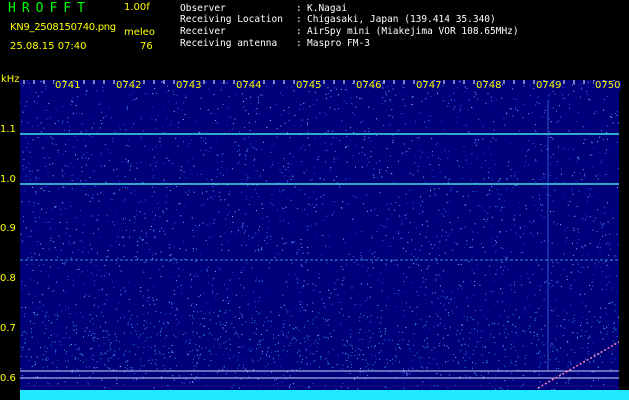 The image size is (629, 400). What do you see at coordinates (8, 228) in the screenshot?
I see `y-label-0-9: 0.9` at bounding box center [8, 228].